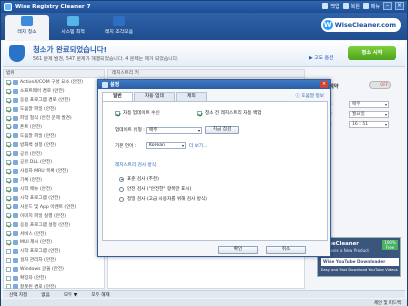  What do you see at coordinates (27, 21) in the screenshot?
I see `registry-clean-icon` at bounding box center [27, 21].